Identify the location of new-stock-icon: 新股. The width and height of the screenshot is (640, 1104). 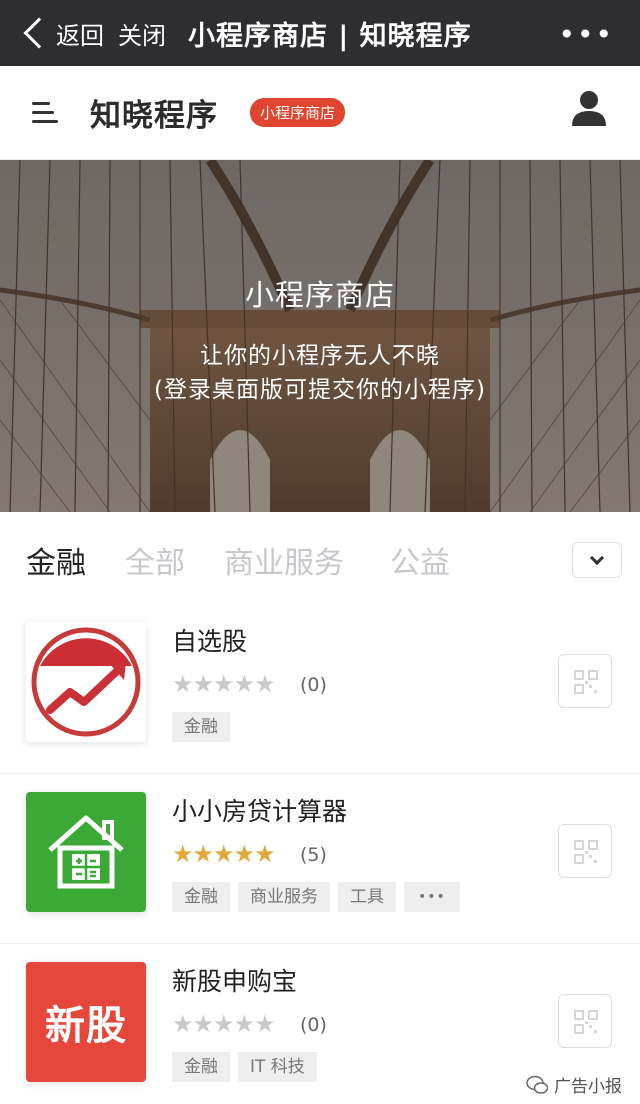
(86, 1022).